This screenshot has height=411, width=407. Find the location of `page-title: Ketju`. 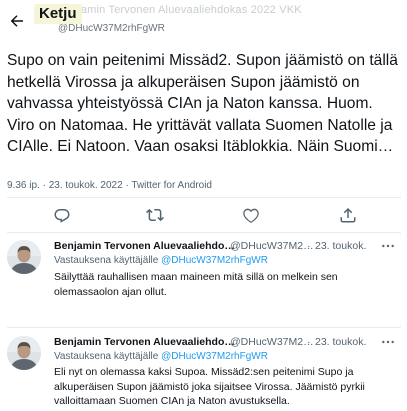

page-title: Ketju is located at coordinates (58, 14).